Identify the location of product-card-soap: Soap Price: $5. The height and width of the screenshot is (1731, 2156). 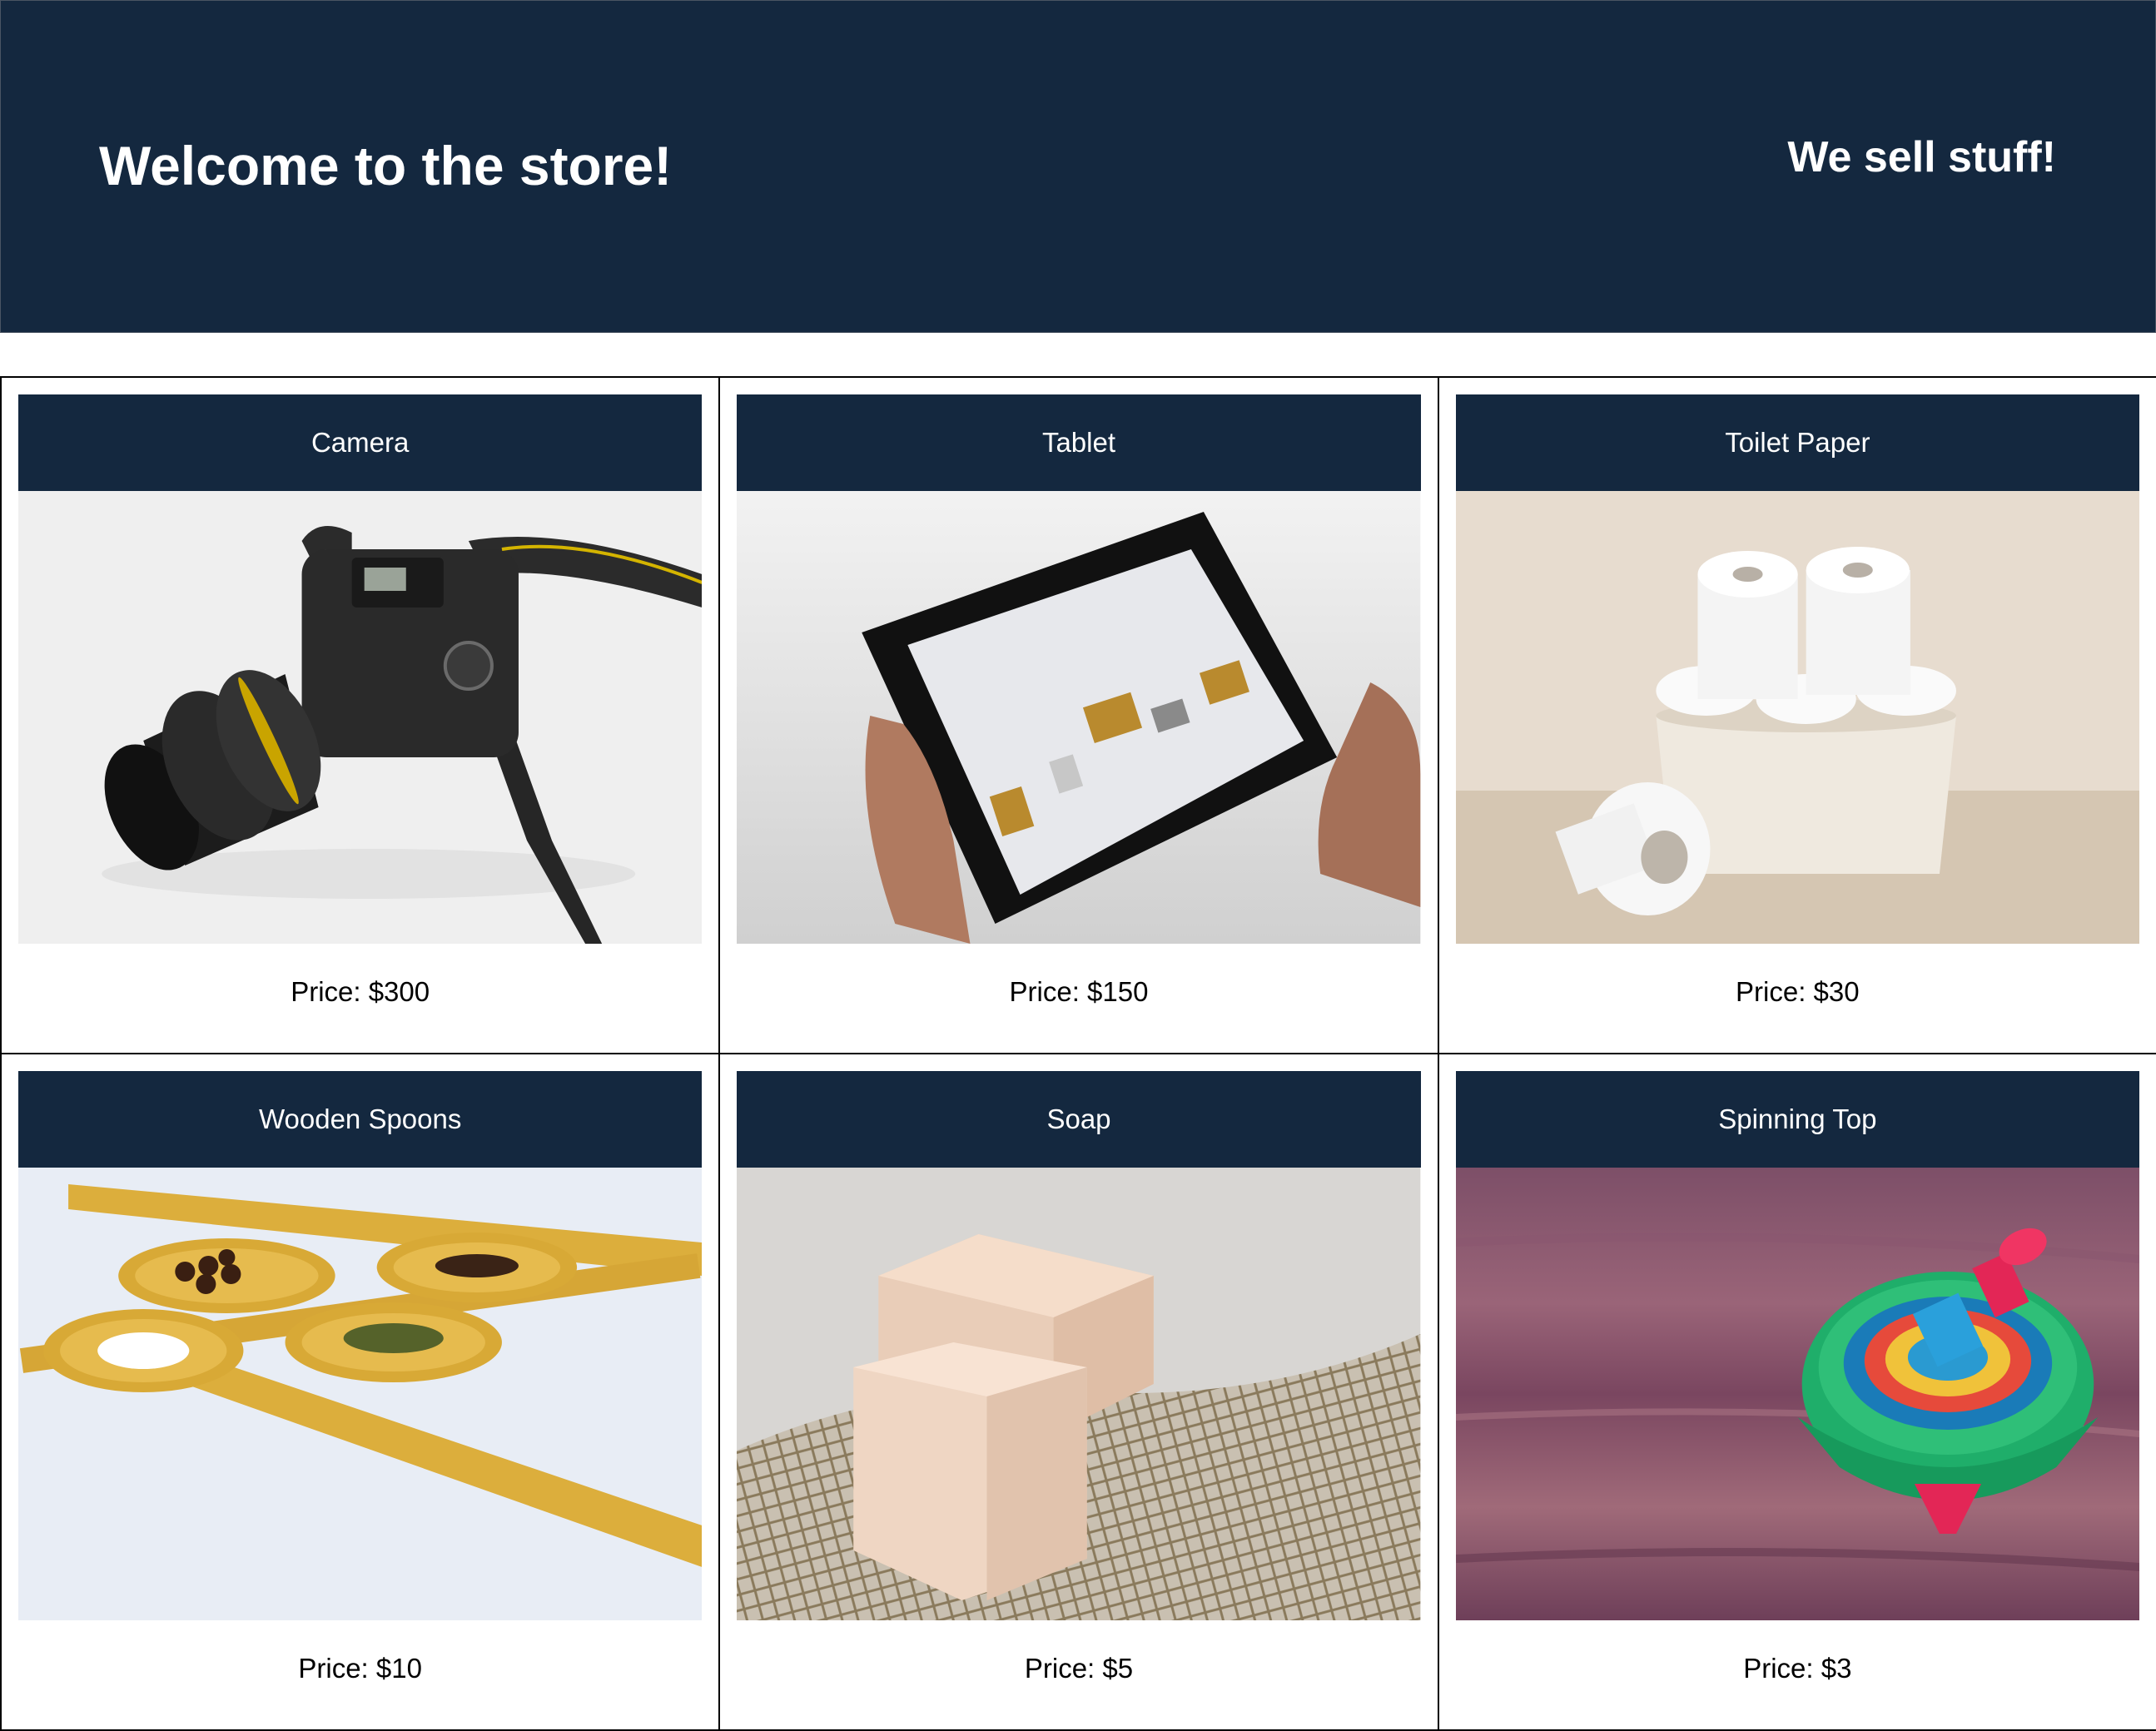
(1078, 1392).